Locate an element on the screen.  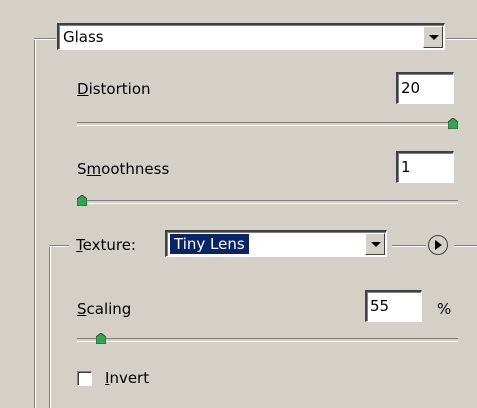
scaling-input: 55 is located at coordinates (393, 306).